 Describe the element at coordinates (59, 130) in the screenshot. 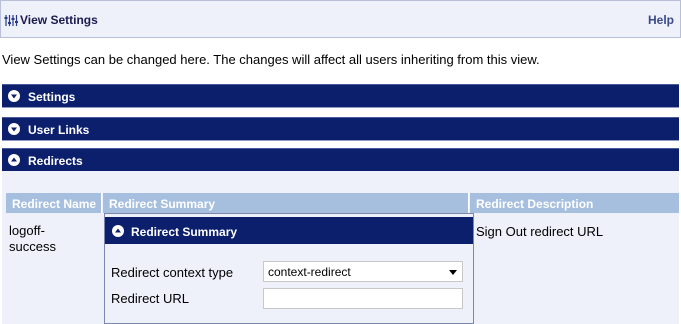

I see `section-user-links-label: User Links` at that location.